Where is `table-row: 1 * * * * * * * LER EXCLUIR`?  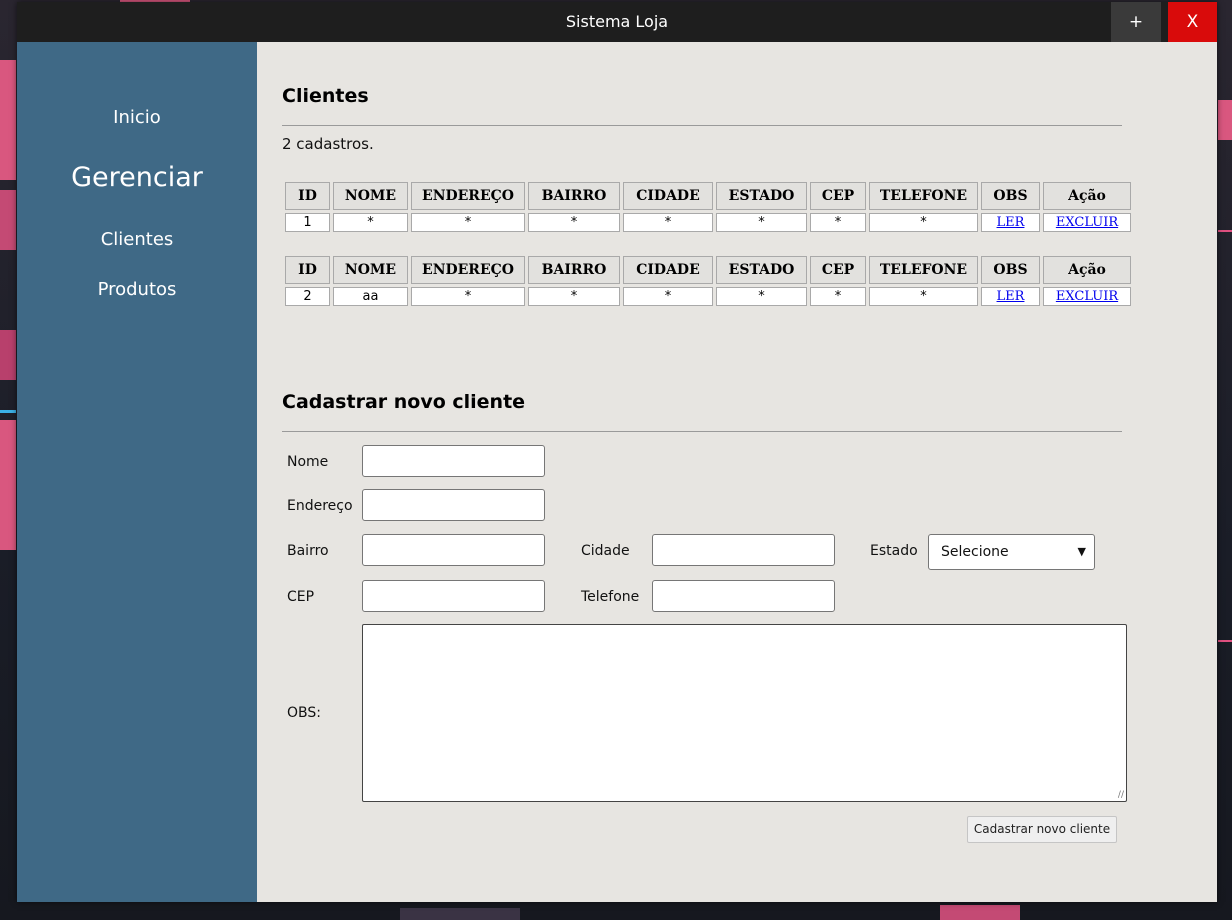 table-row: 1 * * * * * * * LER EXCLUIR is located at coordinates (708, 222).